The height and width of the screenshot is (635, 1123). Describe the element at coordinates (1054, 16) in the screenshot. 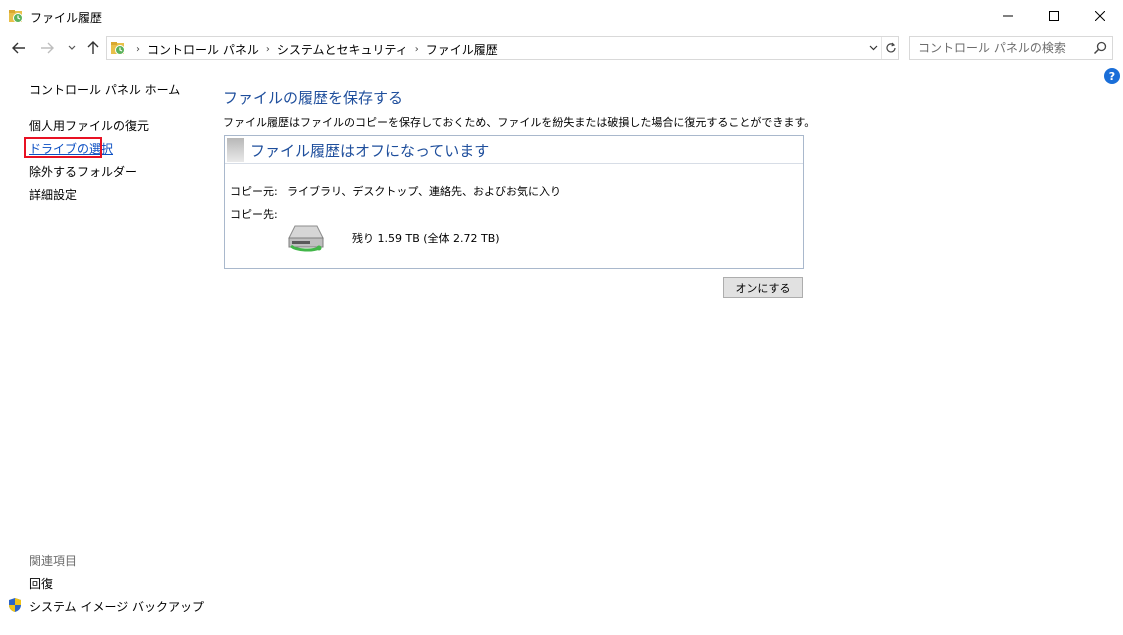

I see `maximize-button` at that location.